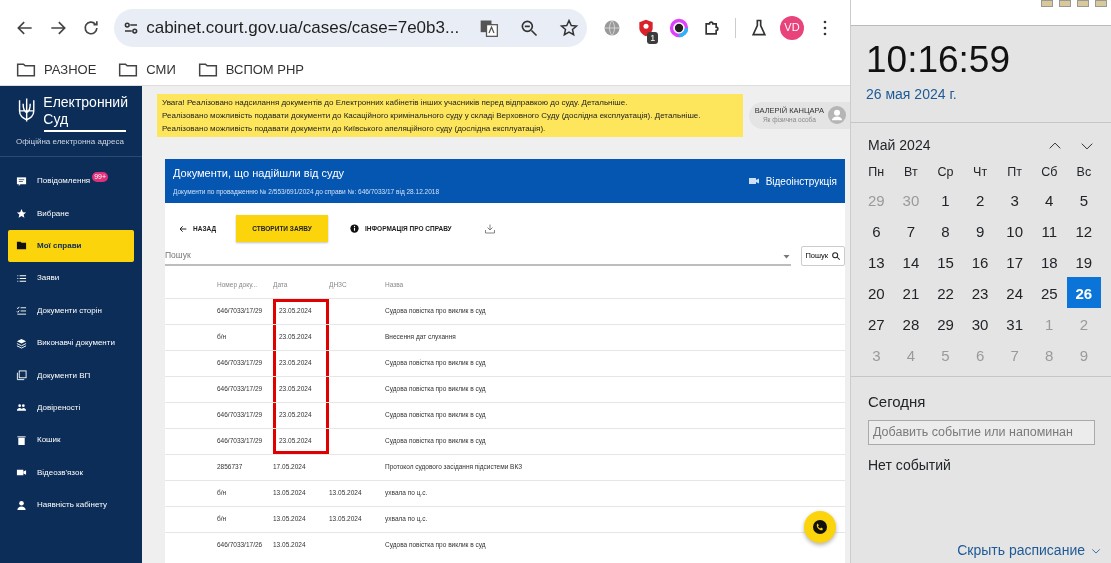 This screenshot has width=1111, height=563. Describe the element at coordinates (1049, 292) in the screenshot. I see `calendar-day: 25` at that location.